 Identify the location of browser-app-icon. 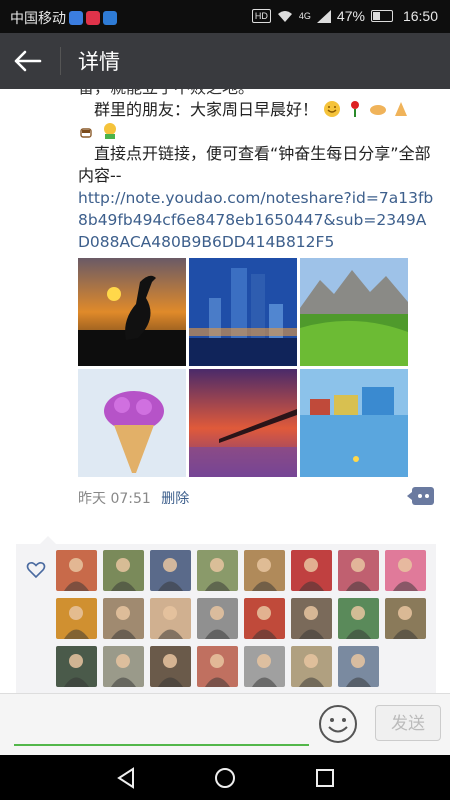
(110, 18).